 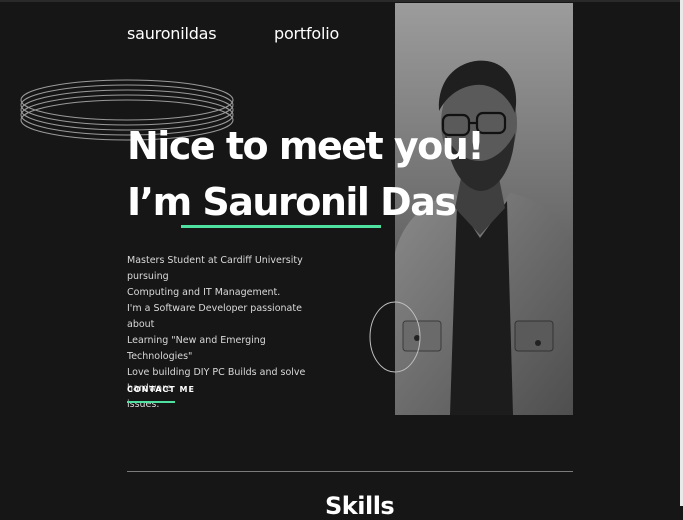 I want to click on hero-name-line: I’m Sauronil Das, so click(x=292, y=202).